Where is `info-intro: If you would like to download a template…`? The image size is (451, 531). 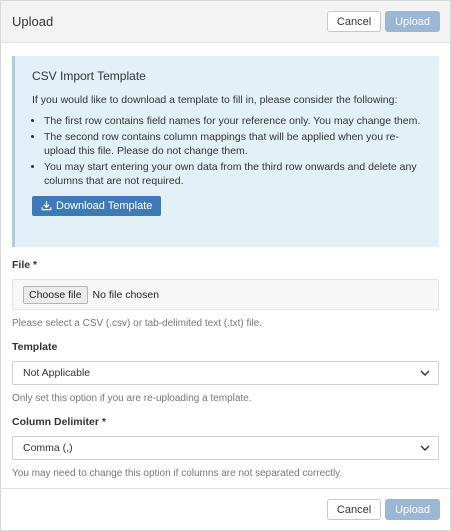 info-intro: If you would like to download a template… is located at coordinates (215, 100).